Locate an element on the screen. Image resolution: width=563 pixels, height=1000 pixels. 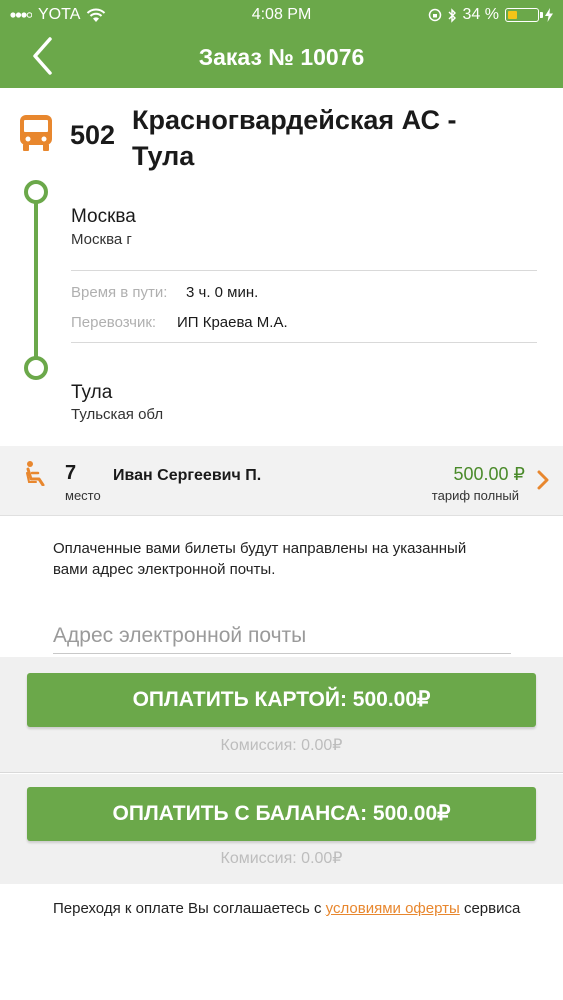
route-name: Красногвардейская АС - Тула is located at coordinates (294, 138).